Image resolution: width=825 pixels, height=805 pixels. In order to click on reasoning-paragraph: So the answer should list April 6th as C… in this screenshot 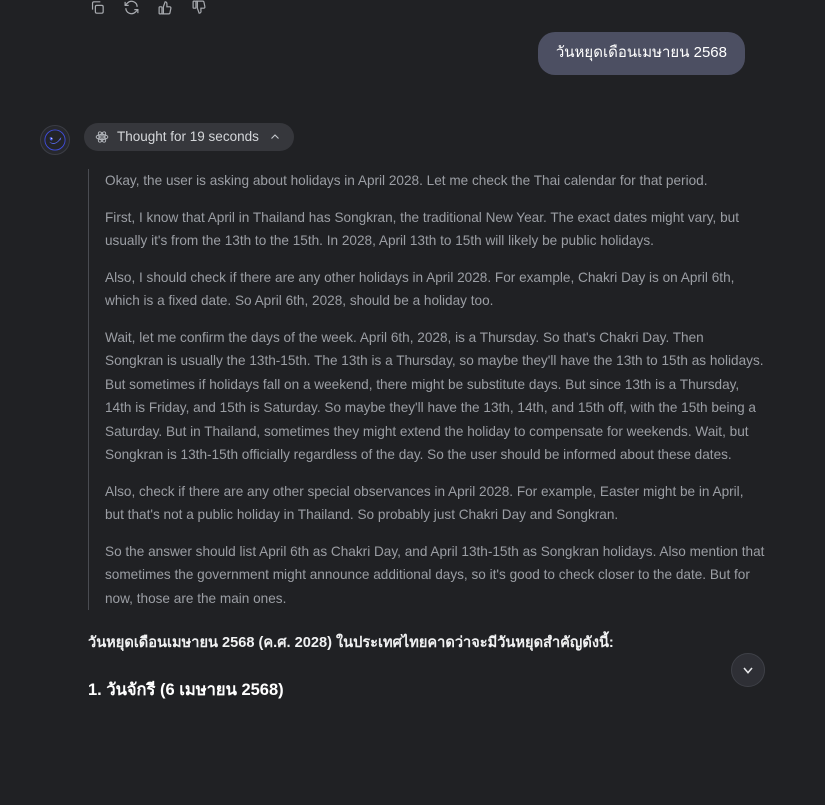, I will do `click(435, 574)`.